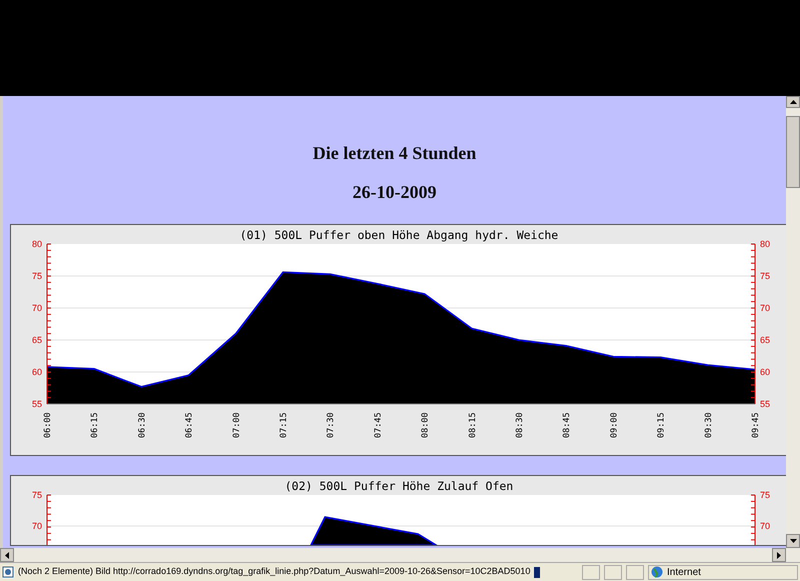  I want to click on x-tick-label: 07:15, so click(284, 425).